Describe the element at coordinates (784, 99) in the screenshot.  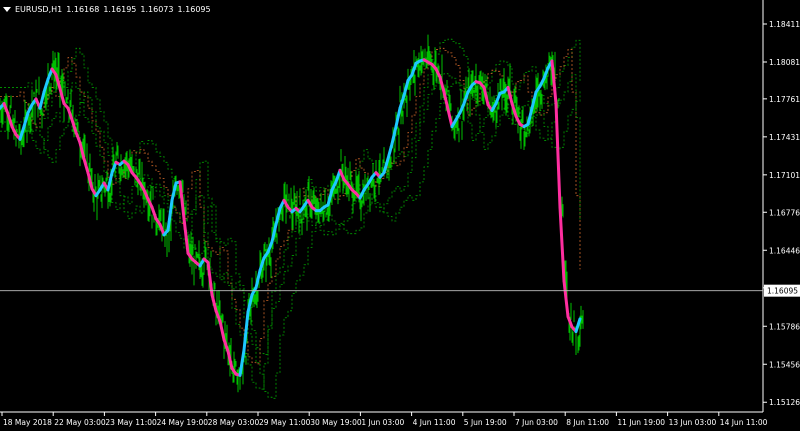
I see `y-tick-label: 1.17761` at that location.